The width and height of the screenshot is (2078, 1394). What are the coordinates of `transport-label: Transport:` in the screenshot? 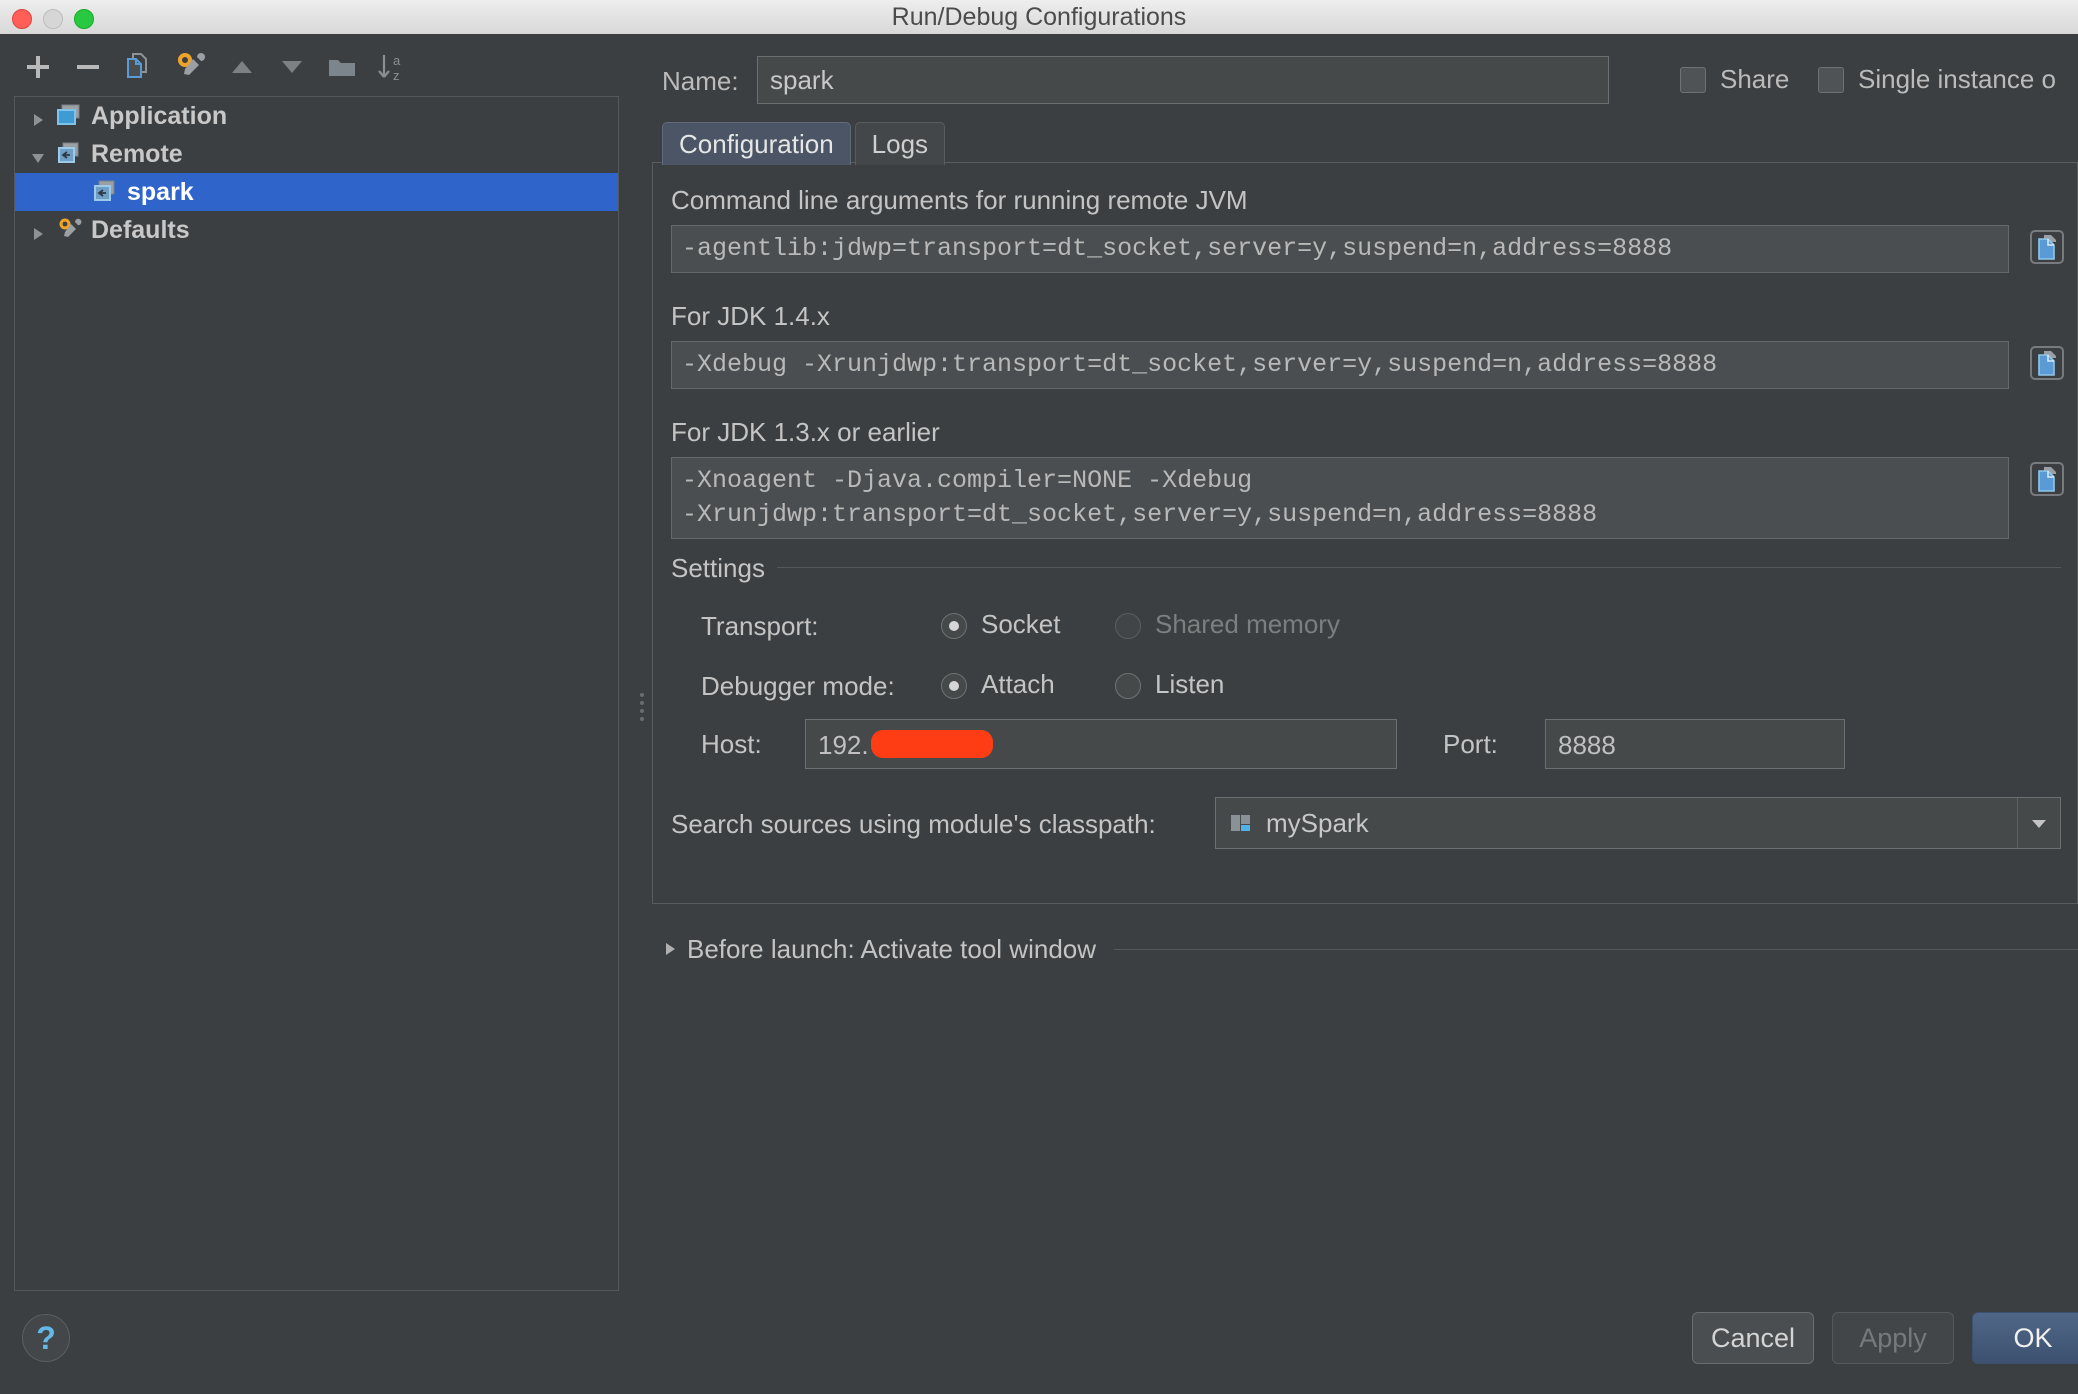 It's located at (760, 626).